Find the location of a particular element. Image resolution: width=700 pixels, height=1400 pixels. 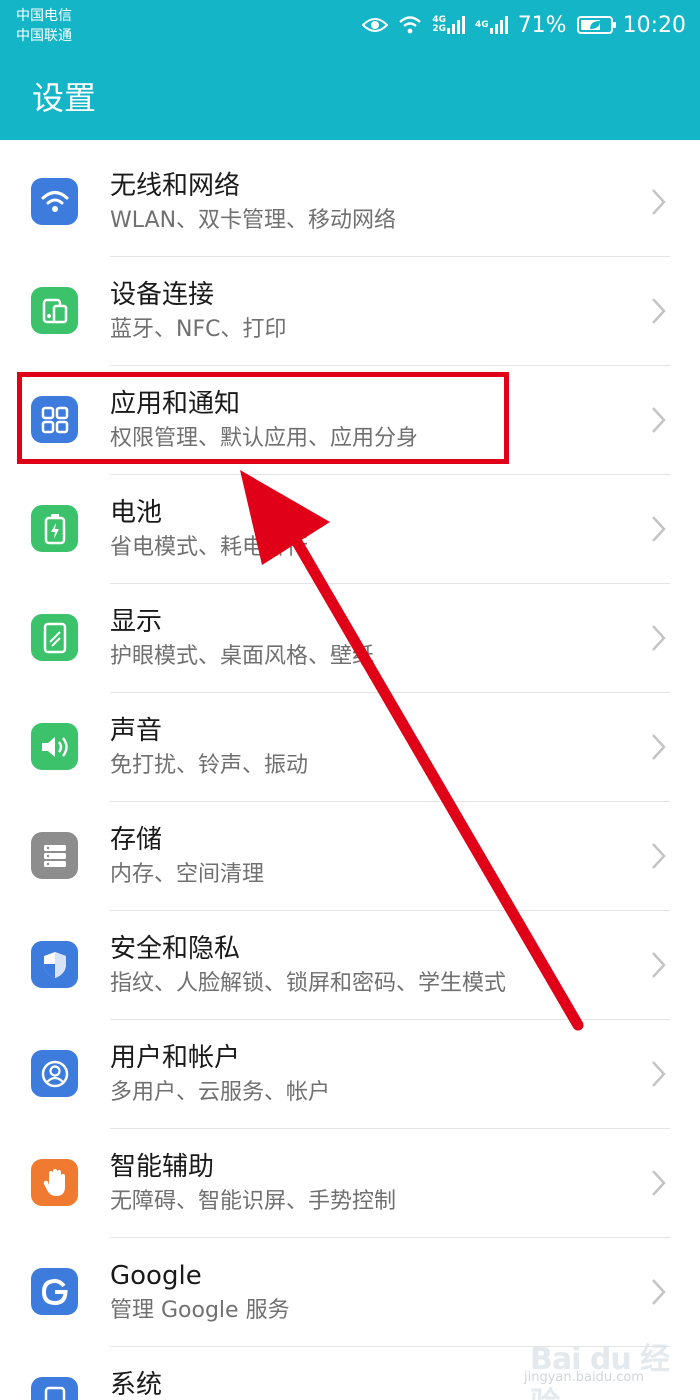

hand-icon is located at coordinates (54, 1182).